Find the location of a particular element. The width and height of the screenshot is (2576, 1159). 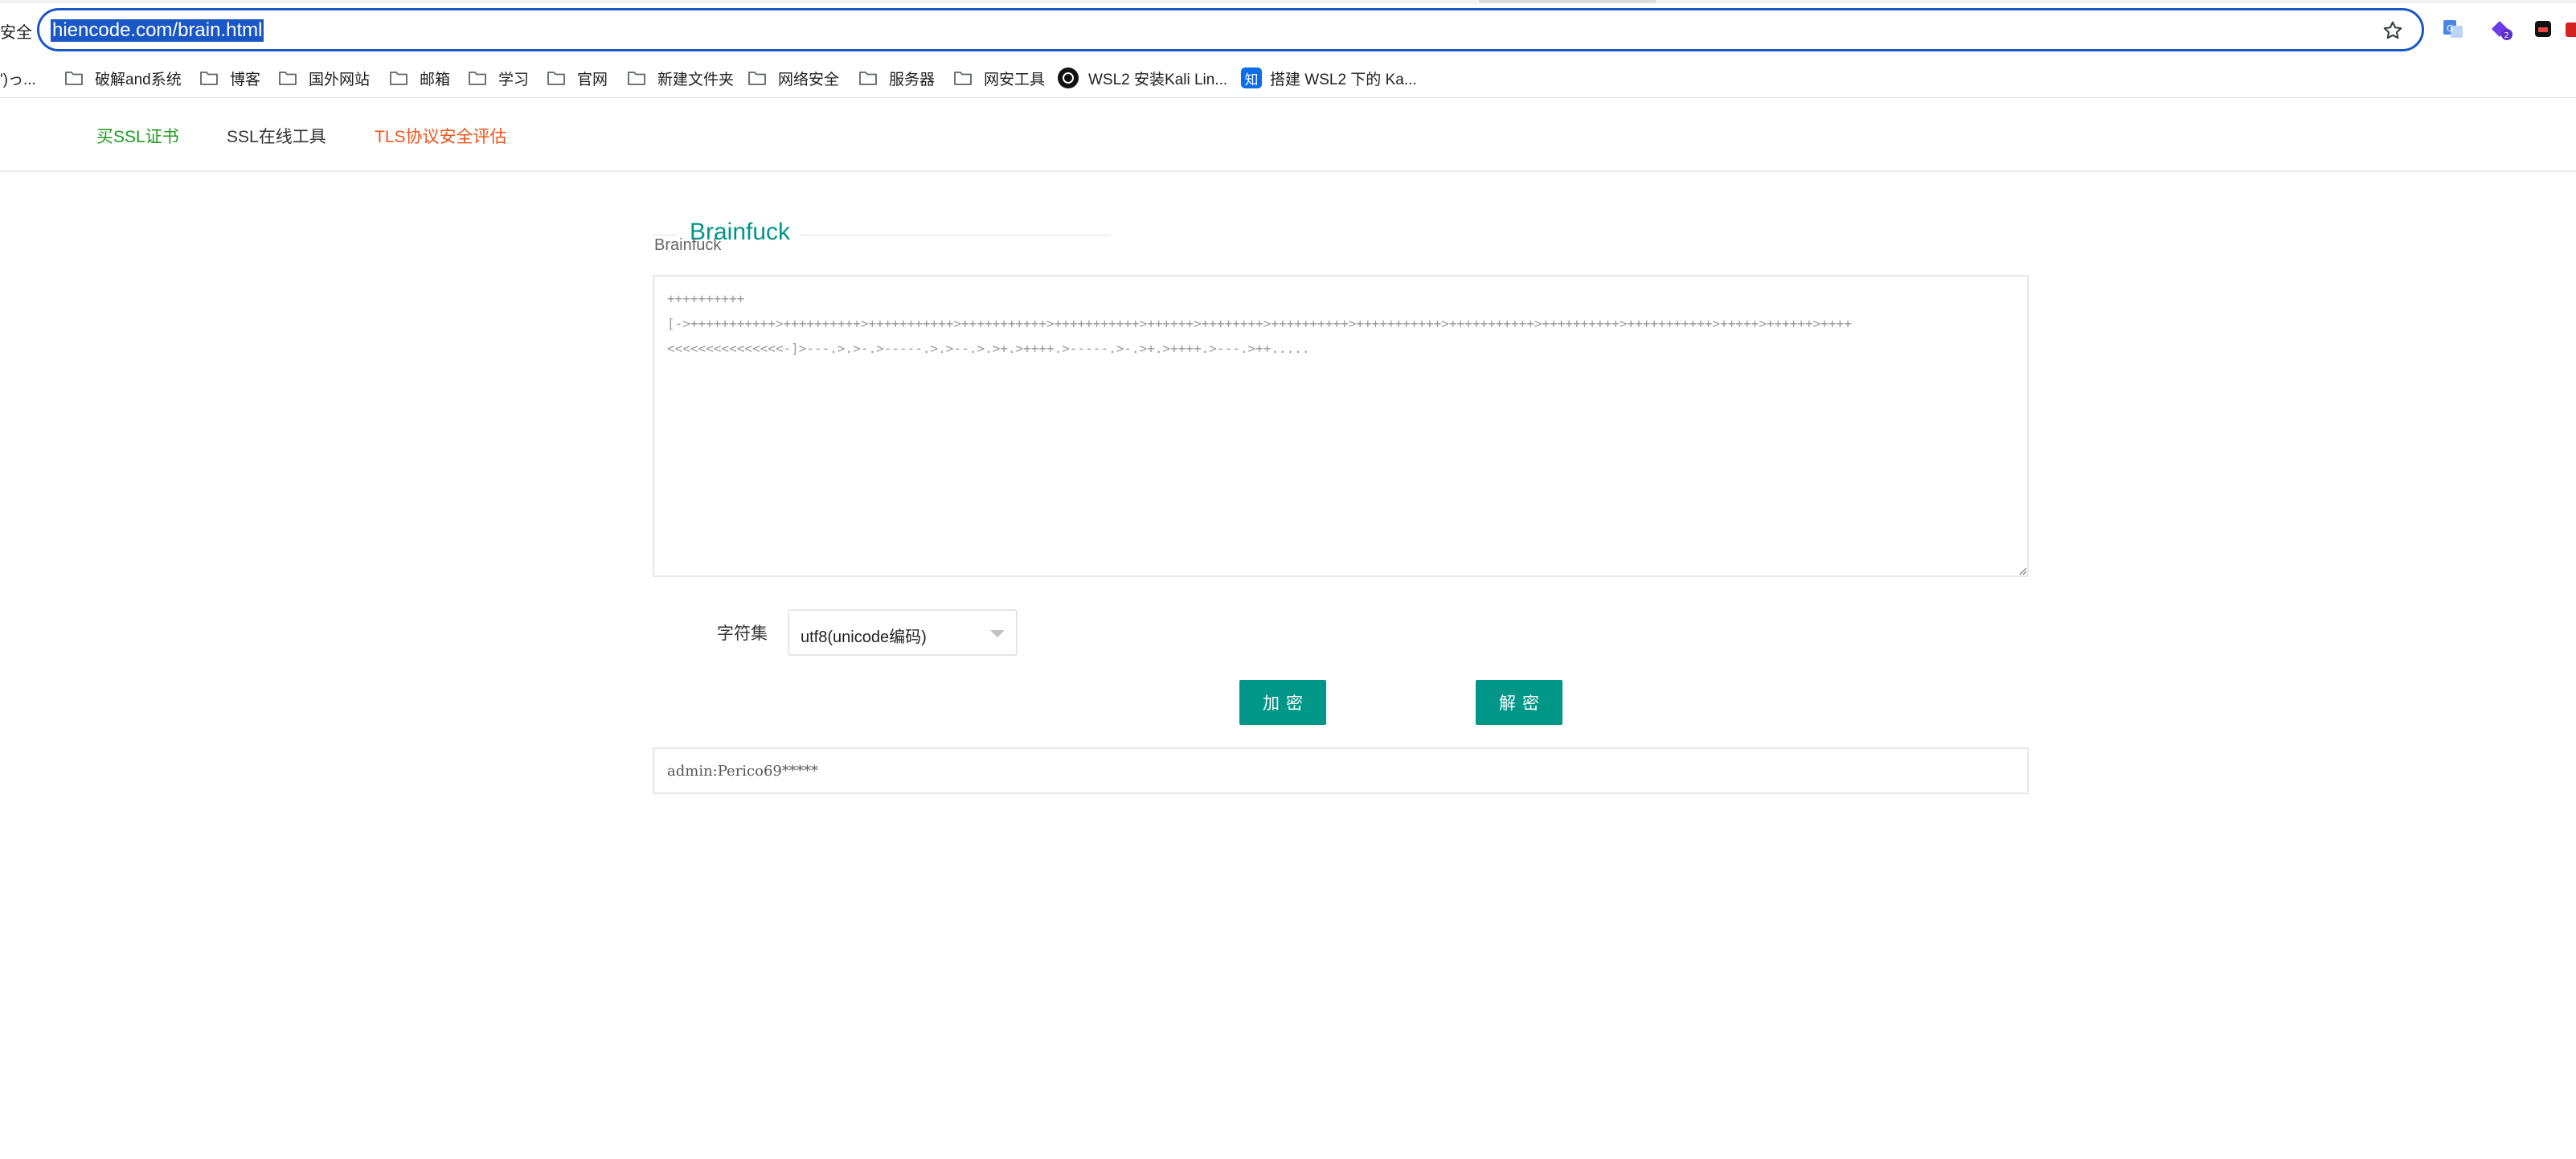

svg-text: G is located at coordinates (2450, 28).